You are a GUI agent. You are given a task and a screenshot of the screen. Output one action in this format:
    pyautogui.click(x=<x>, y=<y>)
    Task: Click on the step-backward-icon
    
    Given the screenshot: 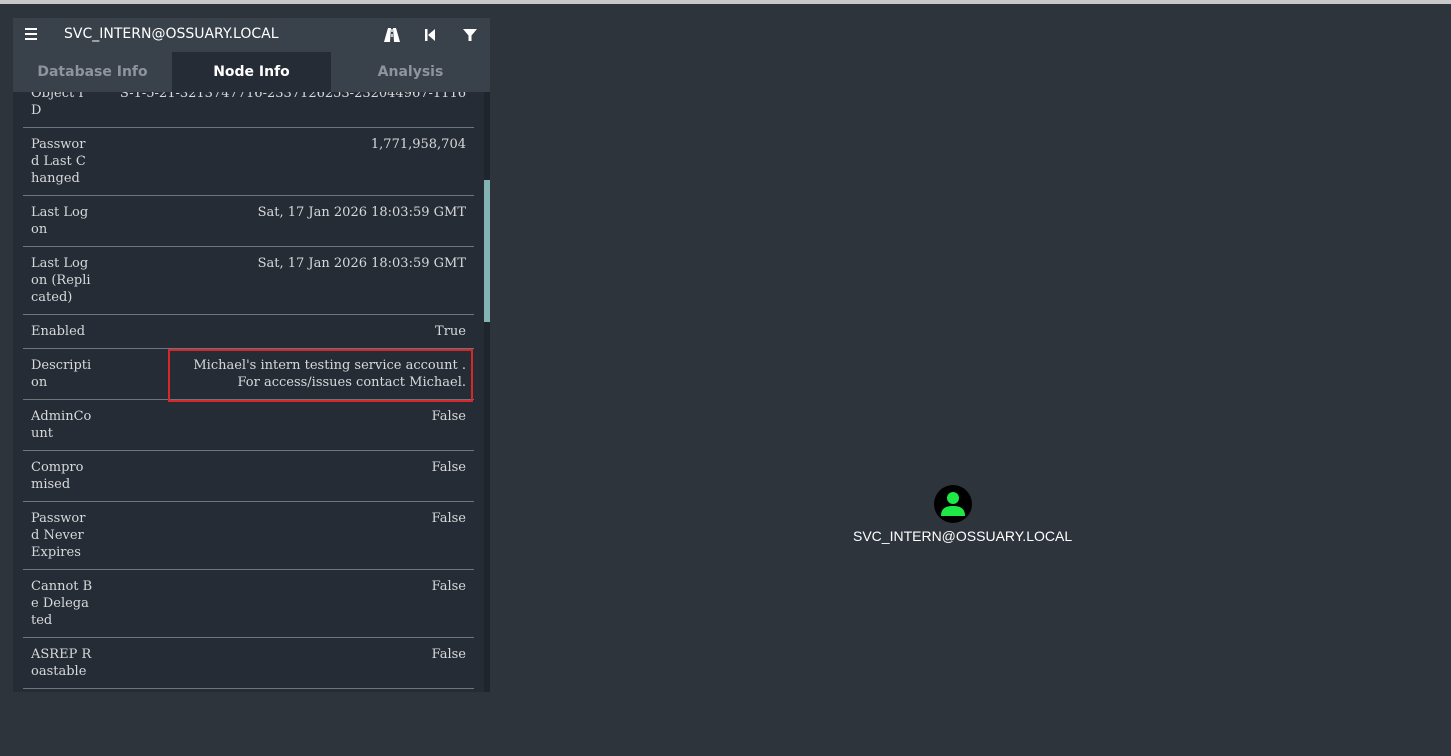 What is the action you would take?
    pyautogui.click(x=430, y=35)
    